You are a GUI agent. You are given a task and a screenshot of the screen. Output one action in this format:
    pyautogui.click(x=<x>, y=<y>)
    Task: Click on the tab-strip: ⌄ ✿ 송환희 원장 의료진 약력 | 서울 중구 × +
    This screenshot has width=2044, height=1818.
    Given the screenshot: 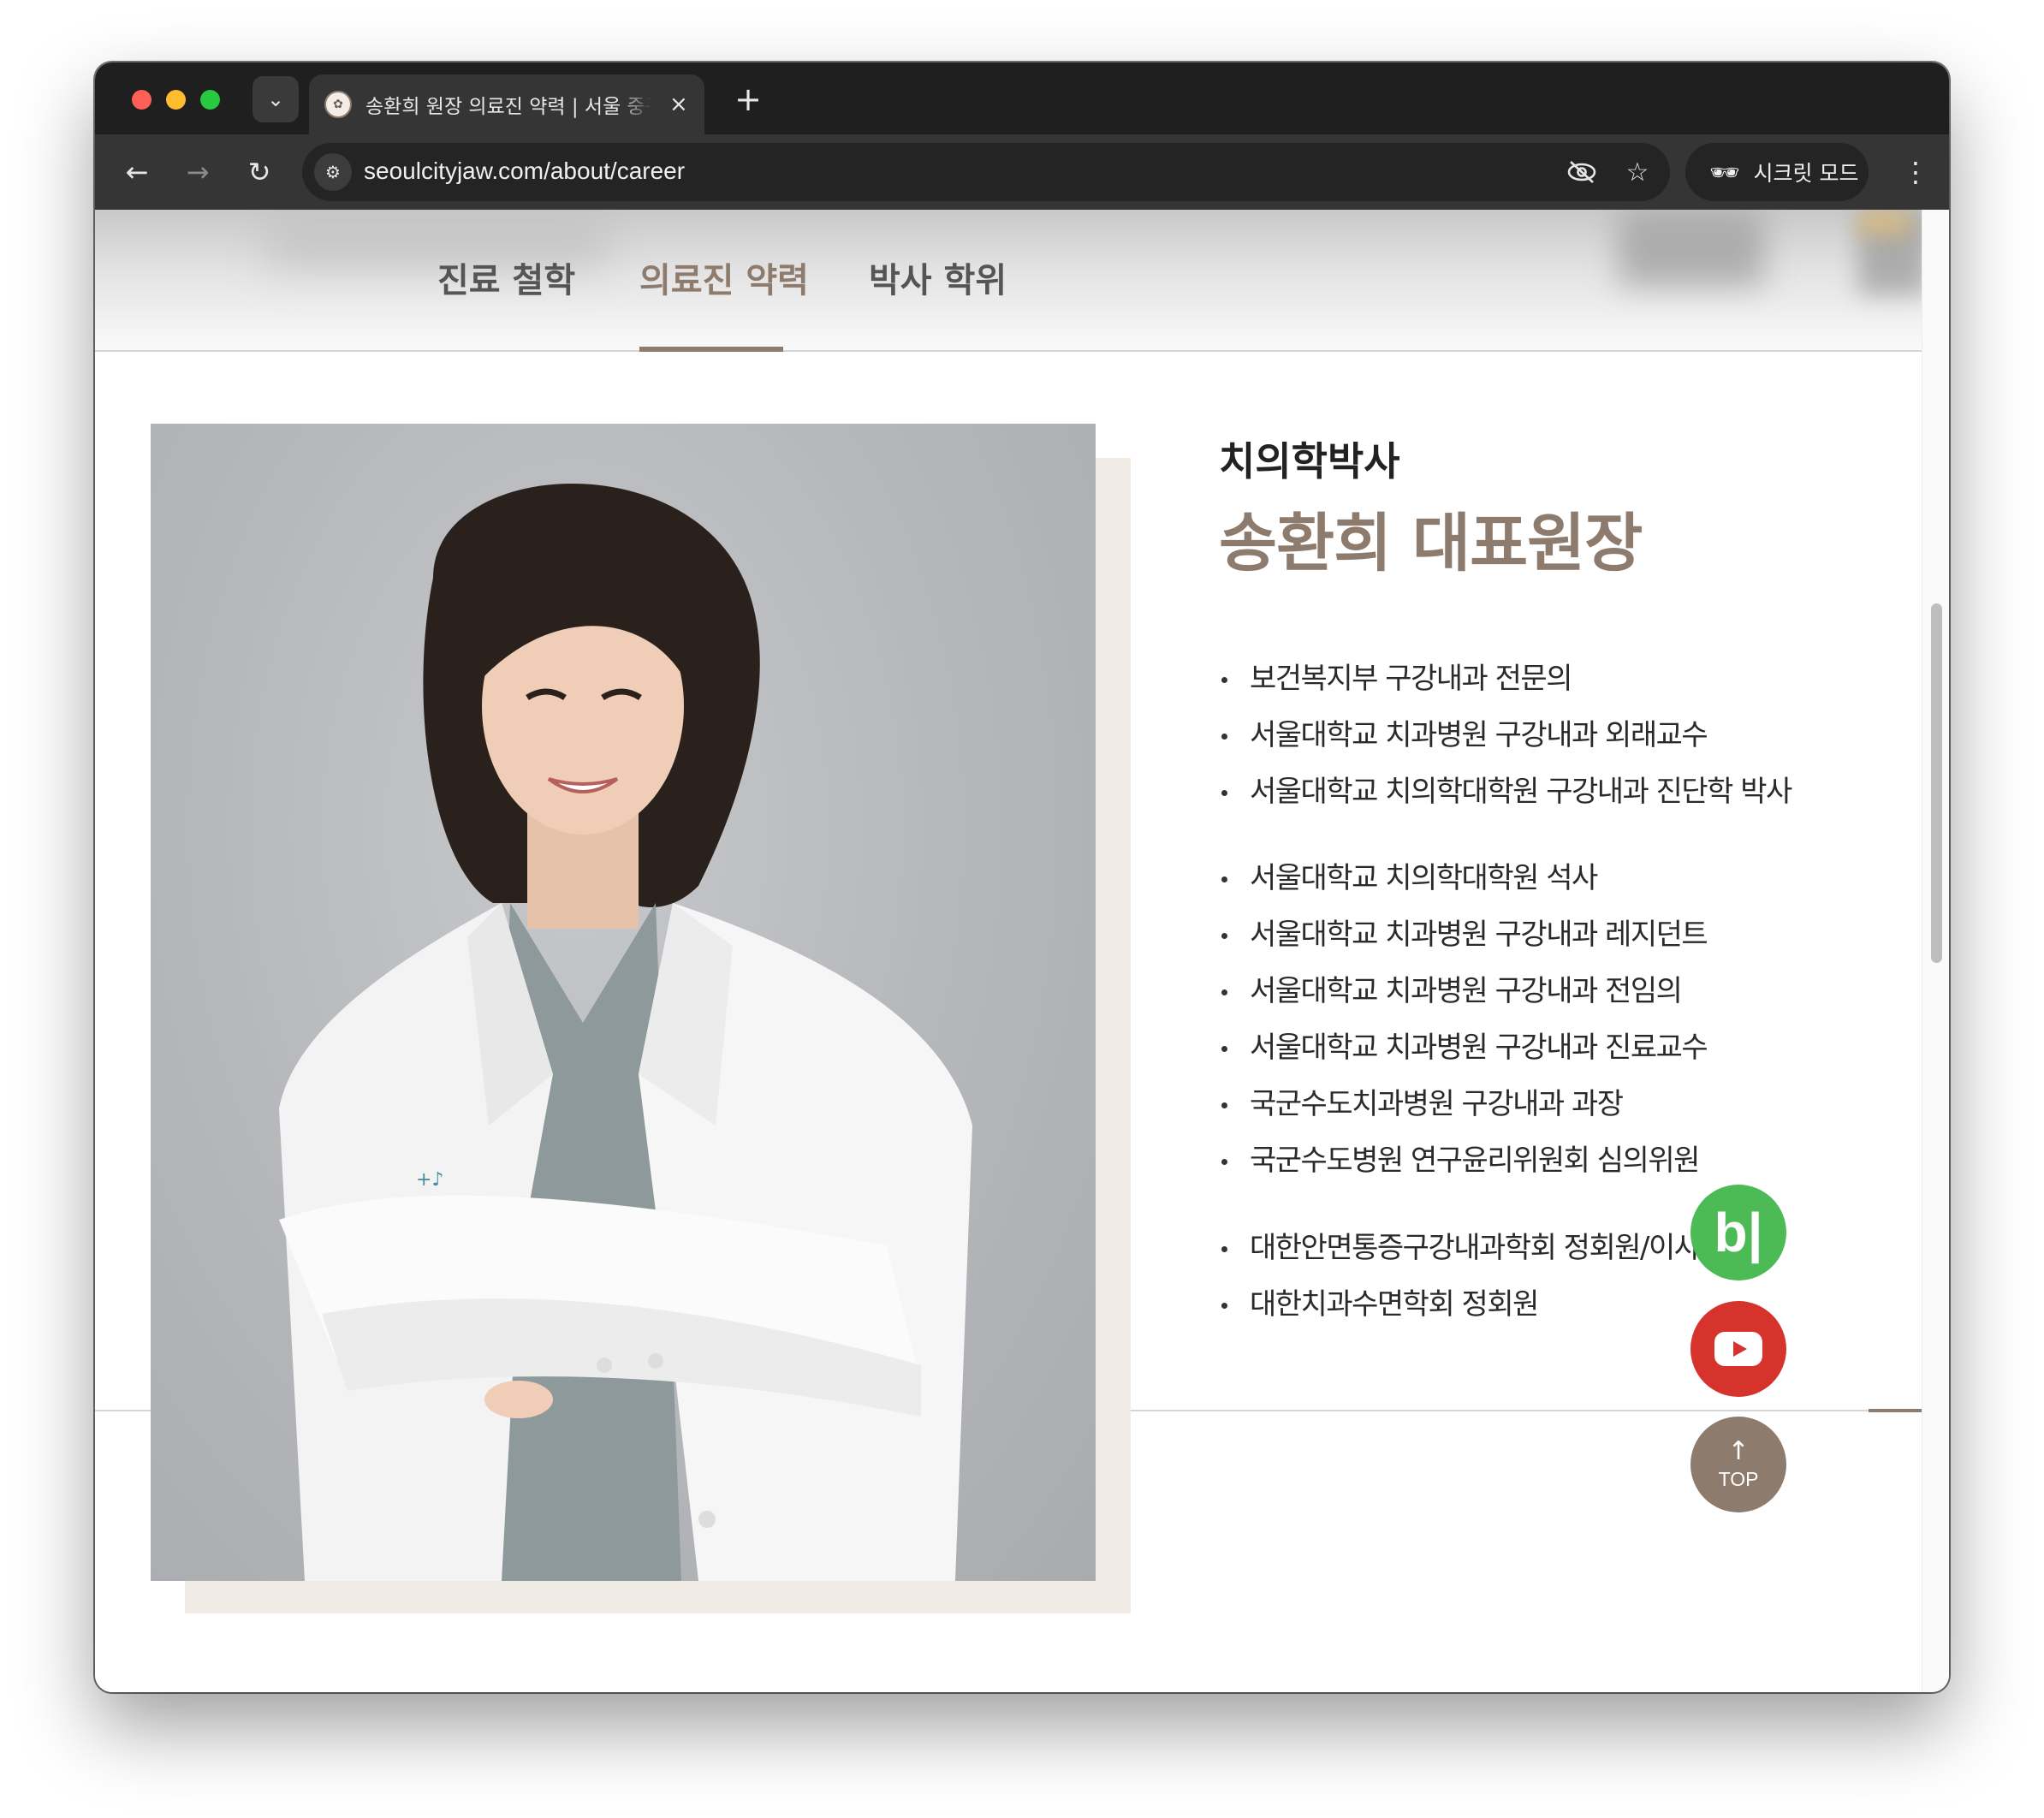 What is the action you would take?
    pyautogui.click(x=1022, y=98)
    